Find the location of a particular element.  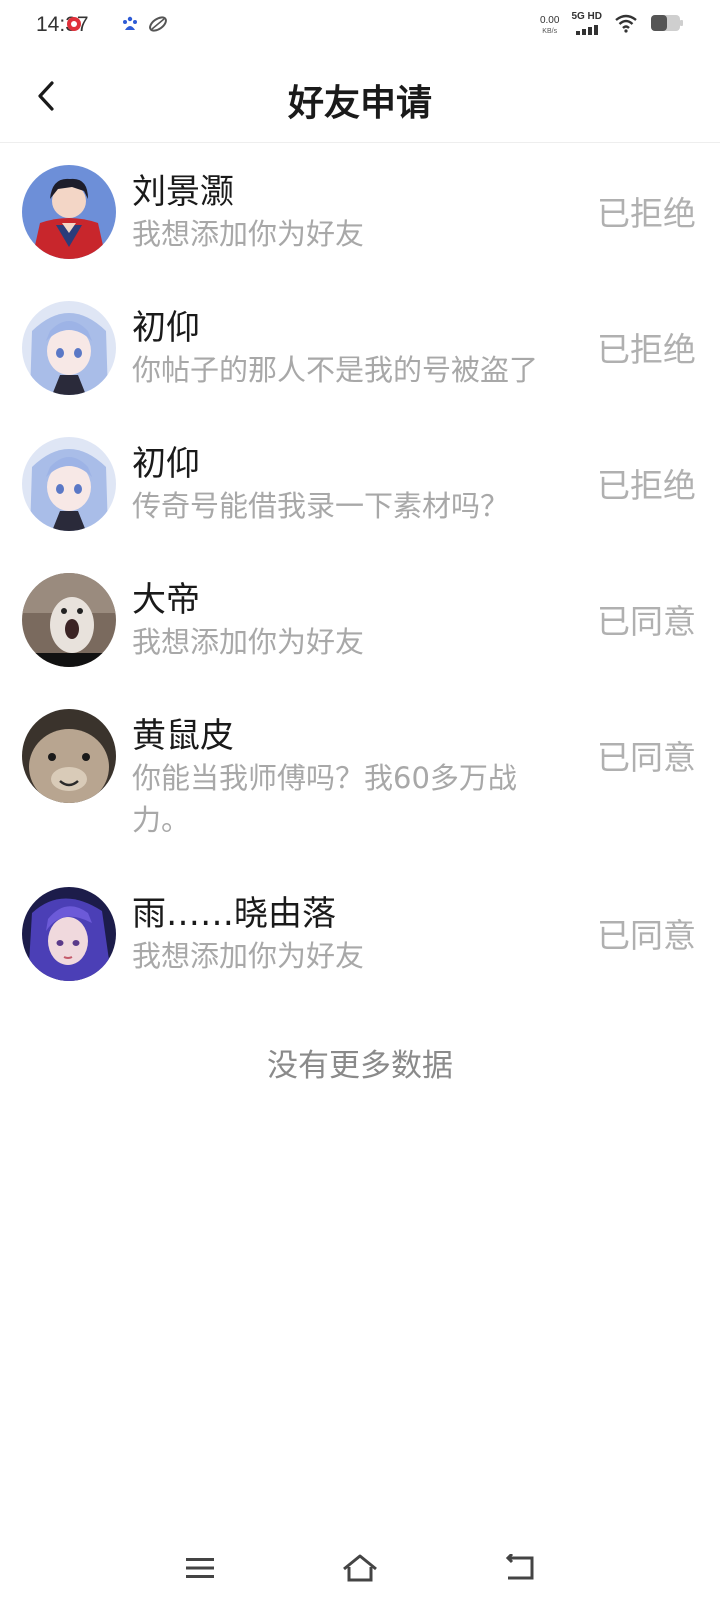

menu-icon is located at coordinates (200, 1570).